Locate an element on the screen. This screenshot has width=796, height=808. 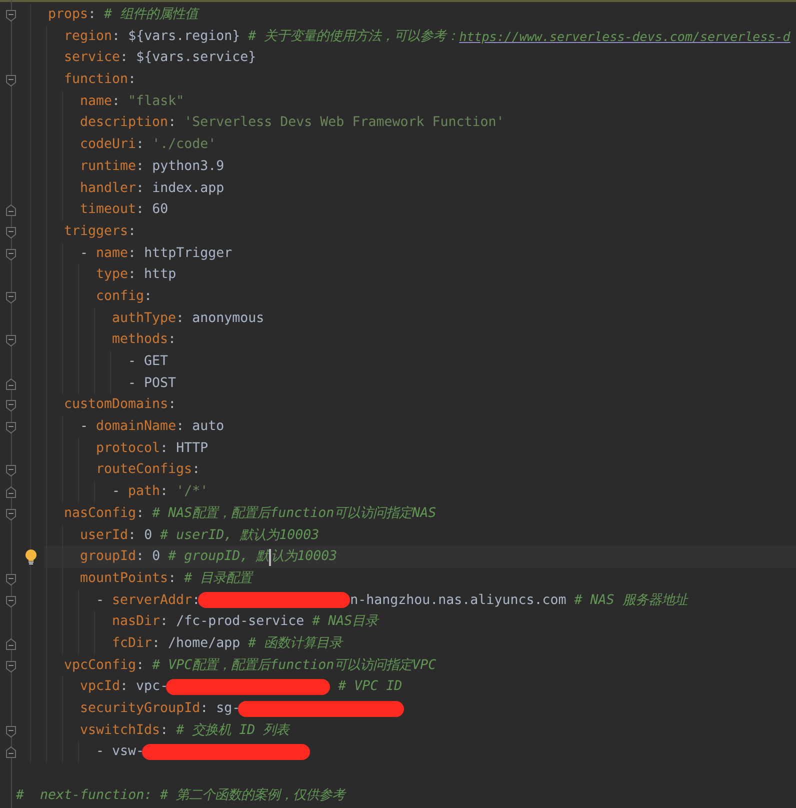
yaml-key: userId is located at coordinates (104, 535).